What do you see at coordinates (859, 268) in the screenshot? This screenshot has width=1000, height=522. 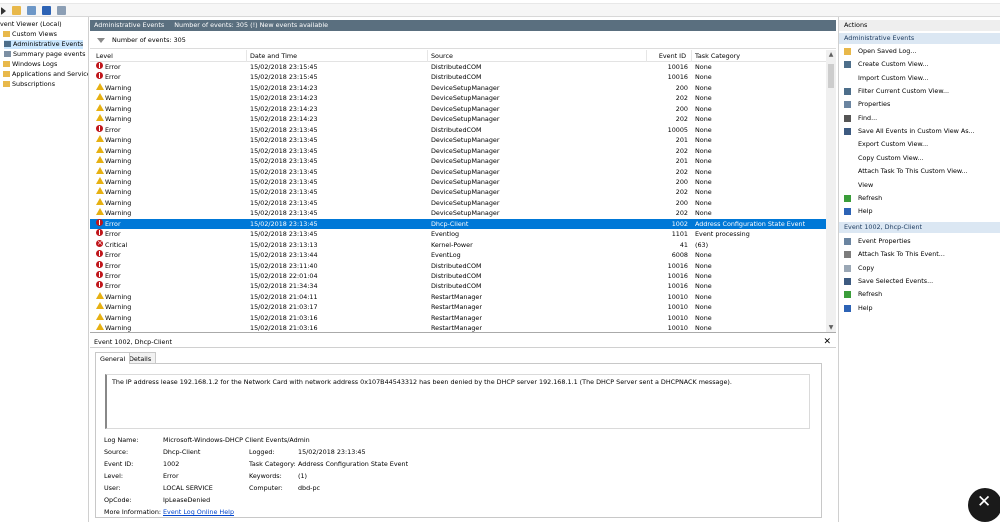 I see `action-item: Copy` at bounding box center [859, 268].